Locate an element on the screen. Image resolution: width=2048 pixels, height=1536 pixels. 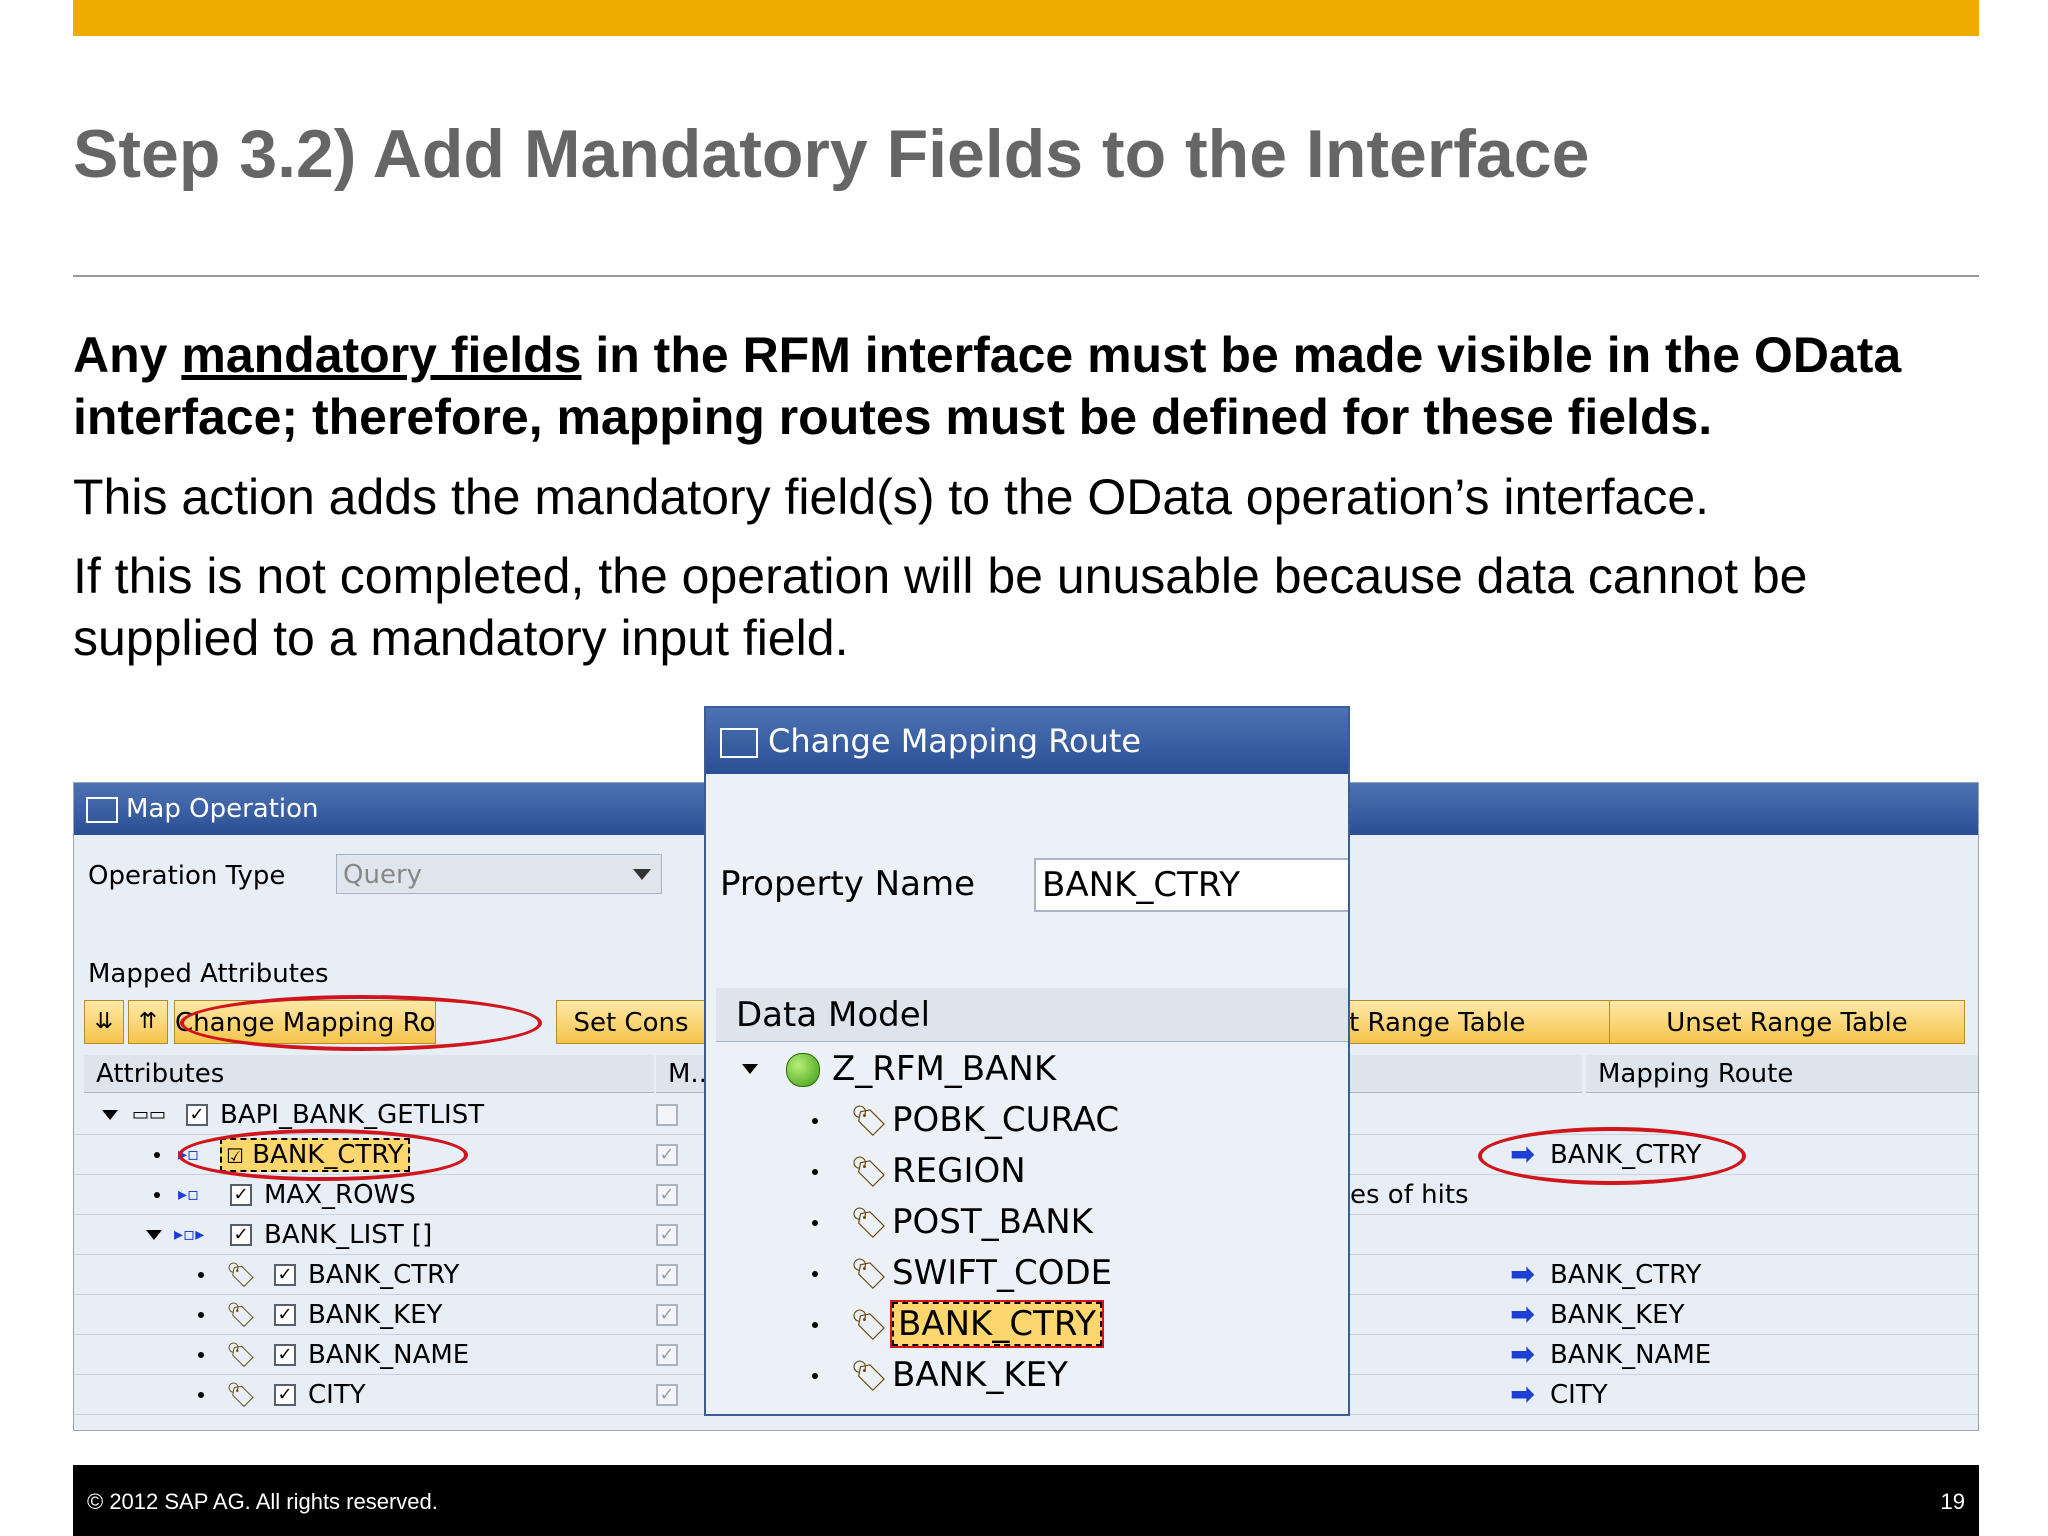
tree-item: 🏷 SWIFT_CODE is located at coordinates (1032, 1273).